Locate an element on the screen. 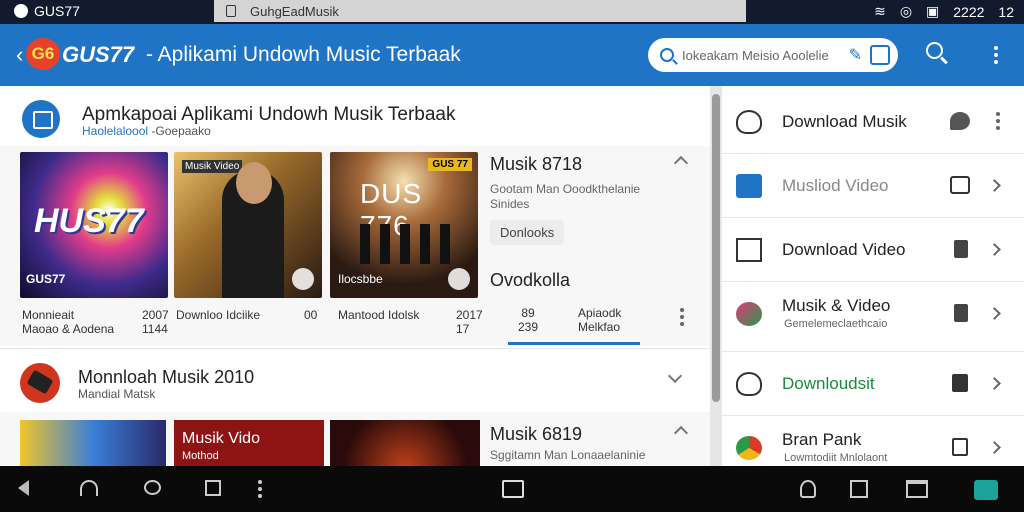  chat-icon is located at coordinates (152, 487).